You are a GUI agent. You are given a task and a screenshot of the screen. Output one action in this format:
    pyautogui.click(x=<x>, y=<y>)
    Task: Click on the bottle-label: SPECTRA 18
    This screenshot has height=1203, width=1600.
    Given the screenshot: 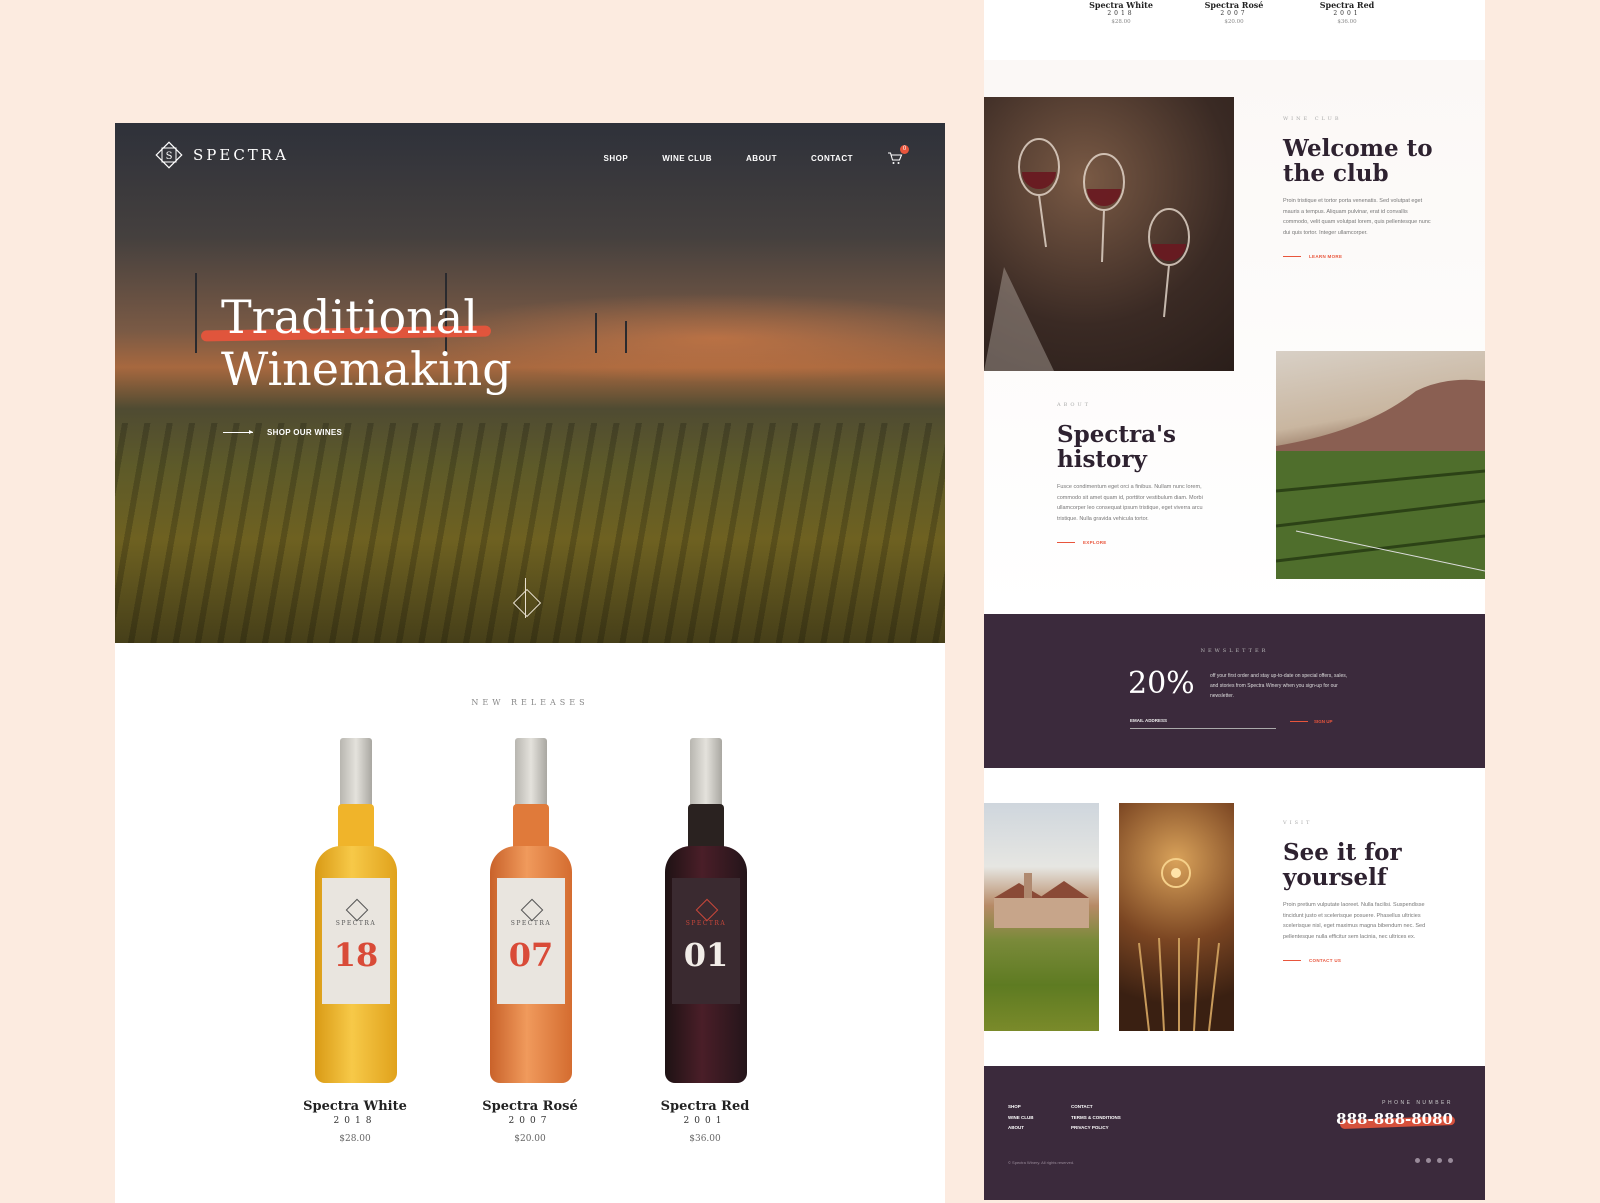 What is the action you would take?
    pyautogui.click(x=356, y=941)
    